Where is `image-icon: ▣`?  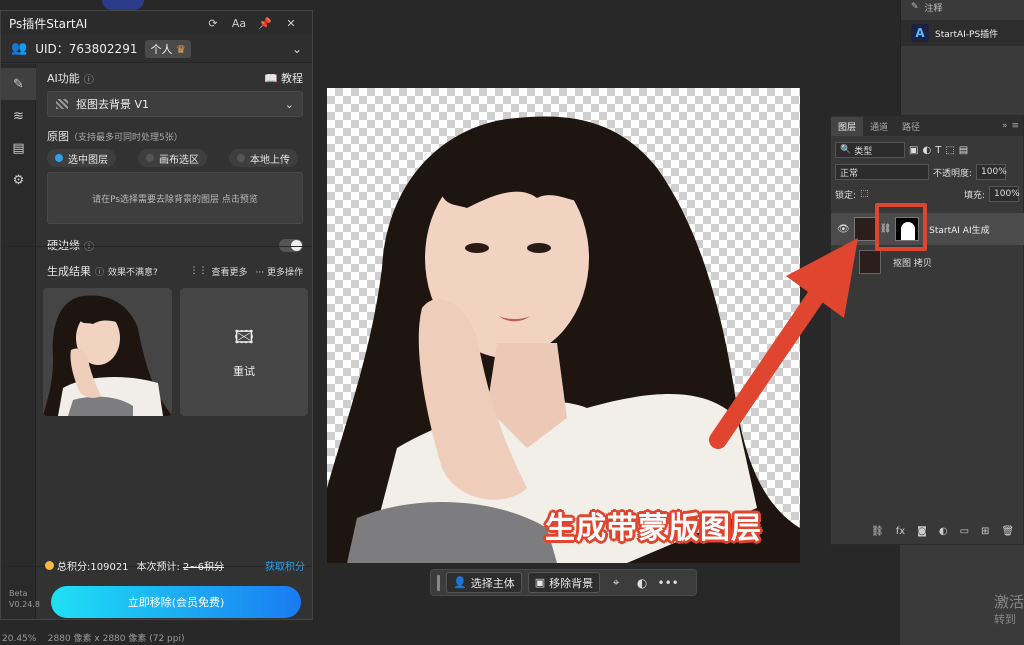 image-icon: ▣ is located at coordinates (540, 582).